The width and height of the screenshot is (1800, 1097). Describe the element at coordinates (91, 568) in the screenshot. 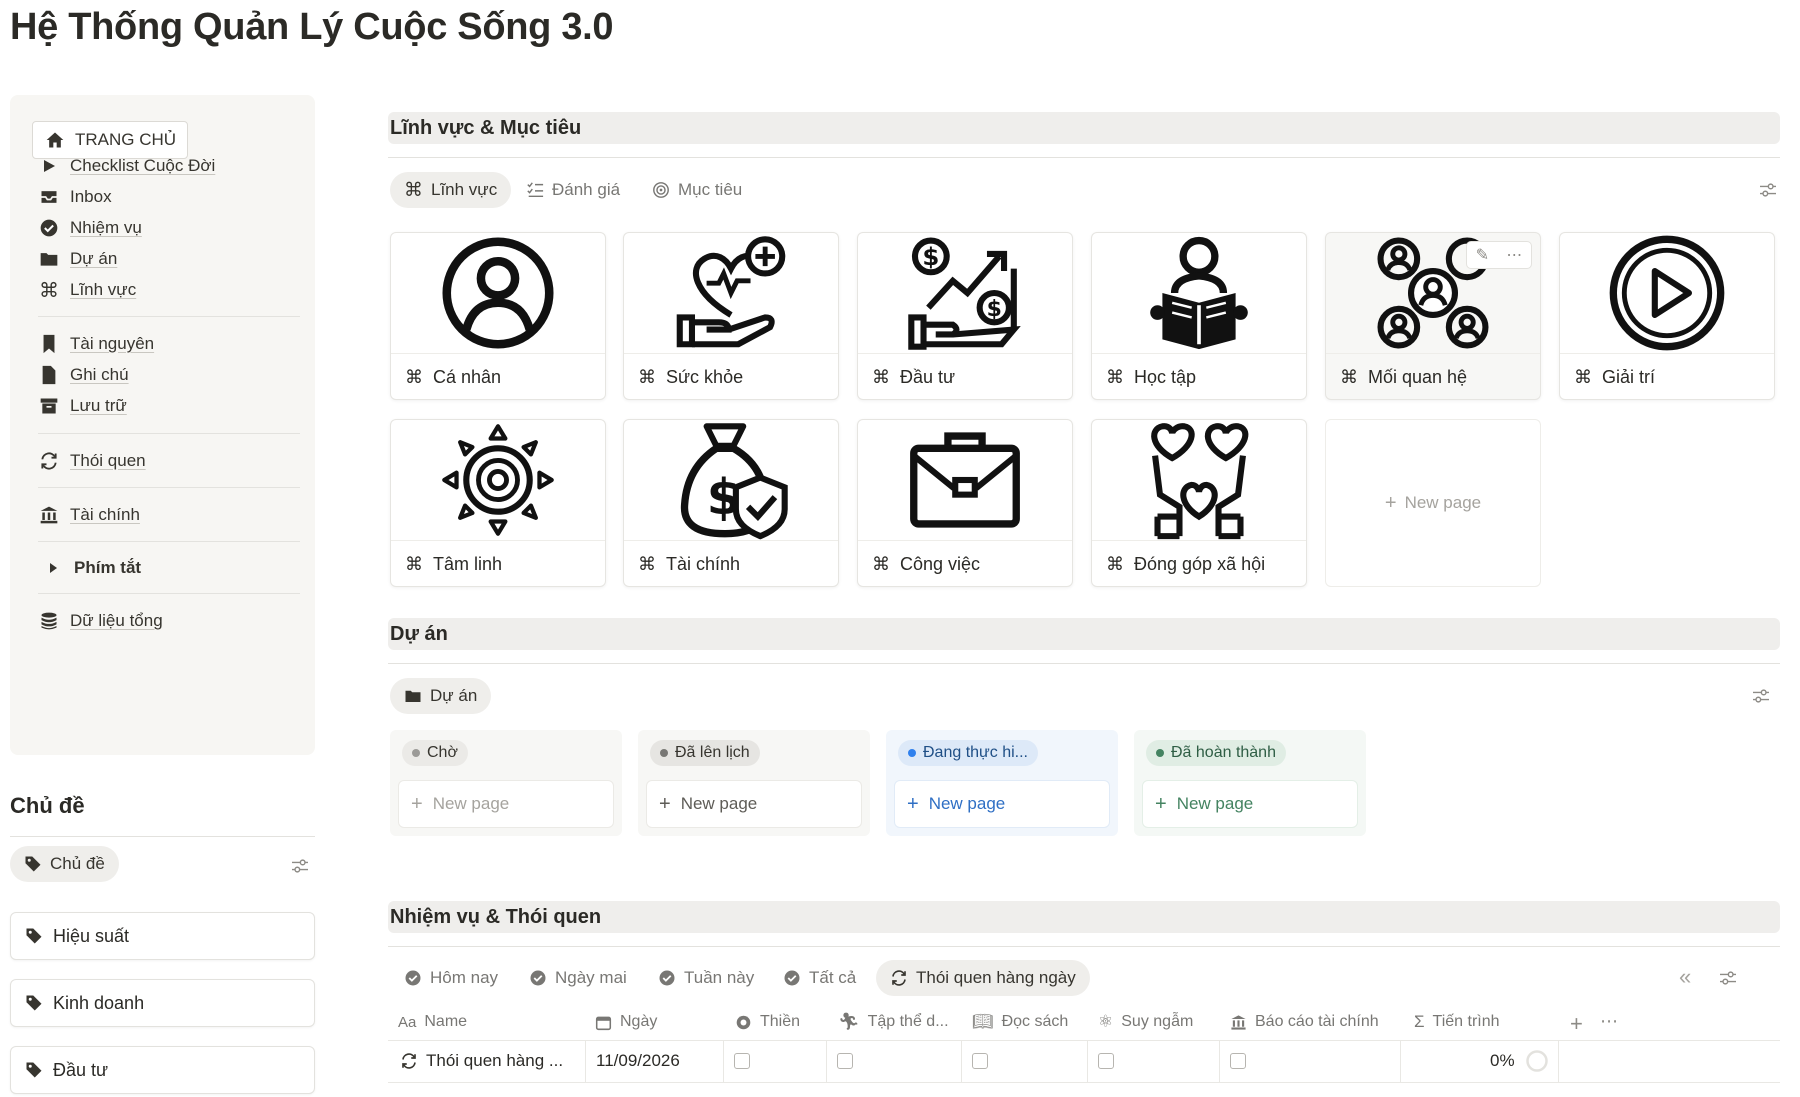

I see `sidebar-item-shortcuts: Phím tắt` at that location.